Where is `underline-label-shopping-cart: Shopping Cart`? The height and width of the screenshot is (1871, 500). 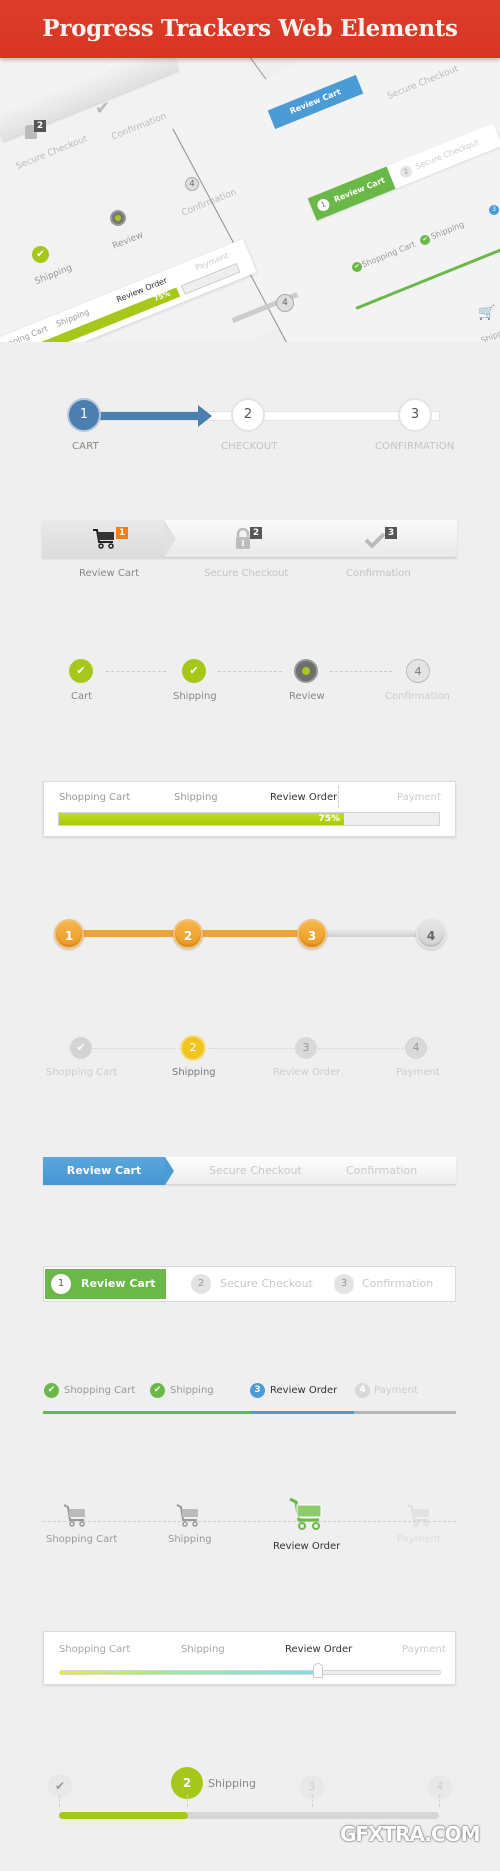
underline-label-shopping-cart: Shopping Cart is located at coordinates (100, 1390).